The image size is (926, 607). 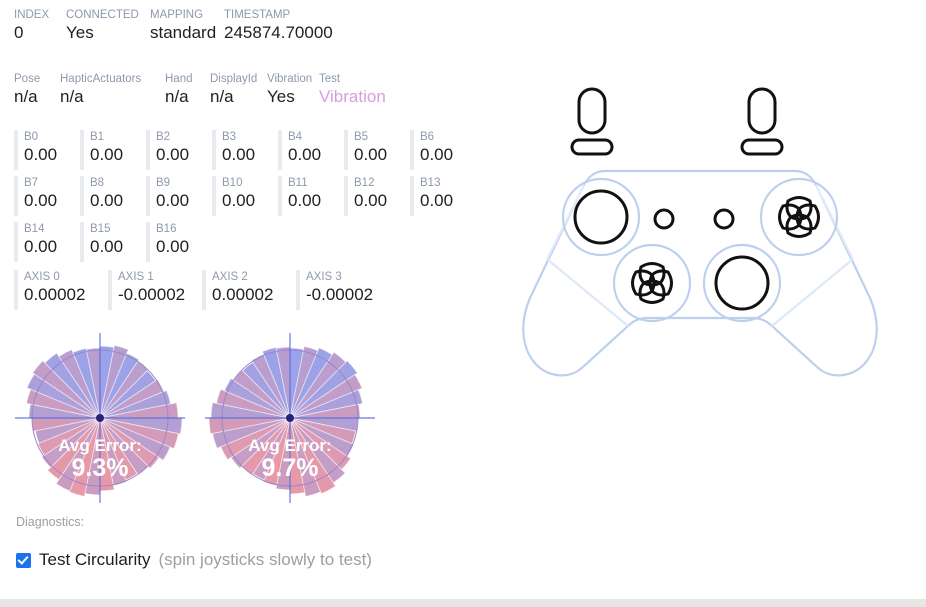 What do you see at coordinates (601, 217) in the screenshot?
I see `left-analog-stick` at bounding box center [601, 217].